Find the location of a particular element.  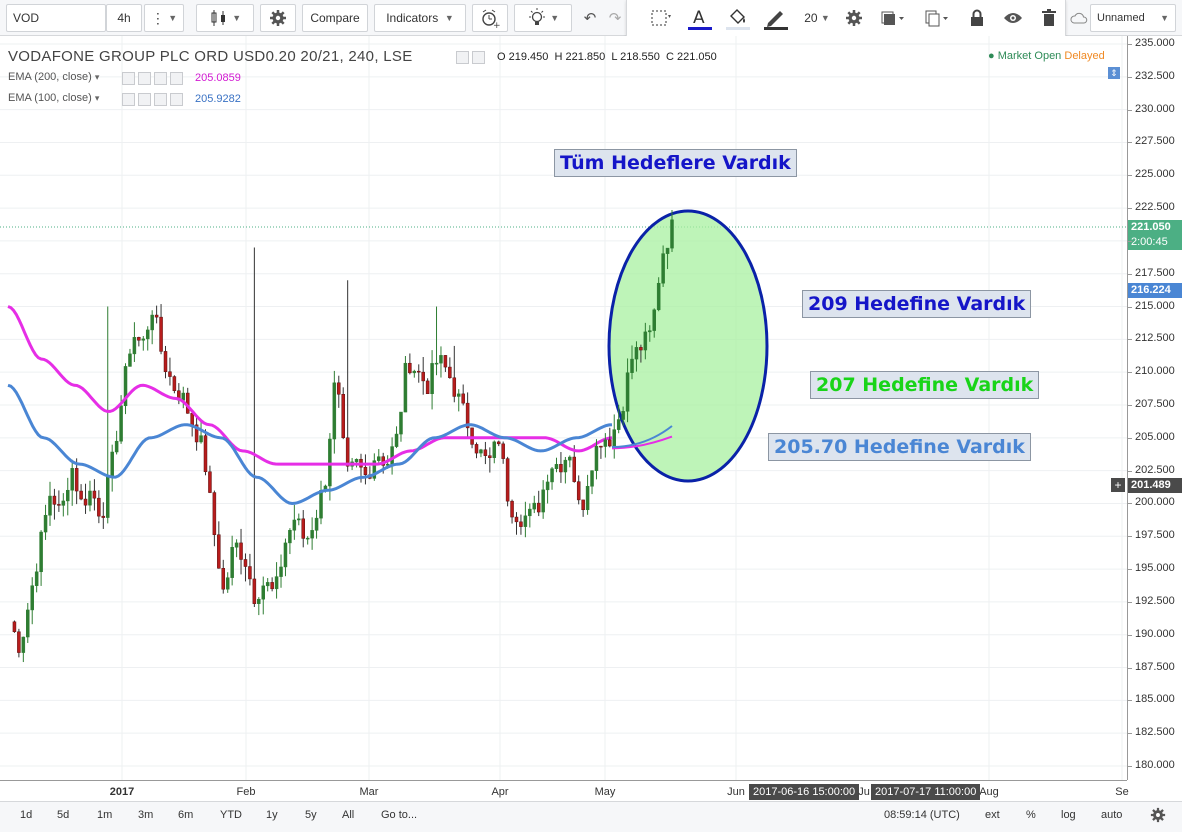

ema100-buttons is located at coordinates (152, 99).